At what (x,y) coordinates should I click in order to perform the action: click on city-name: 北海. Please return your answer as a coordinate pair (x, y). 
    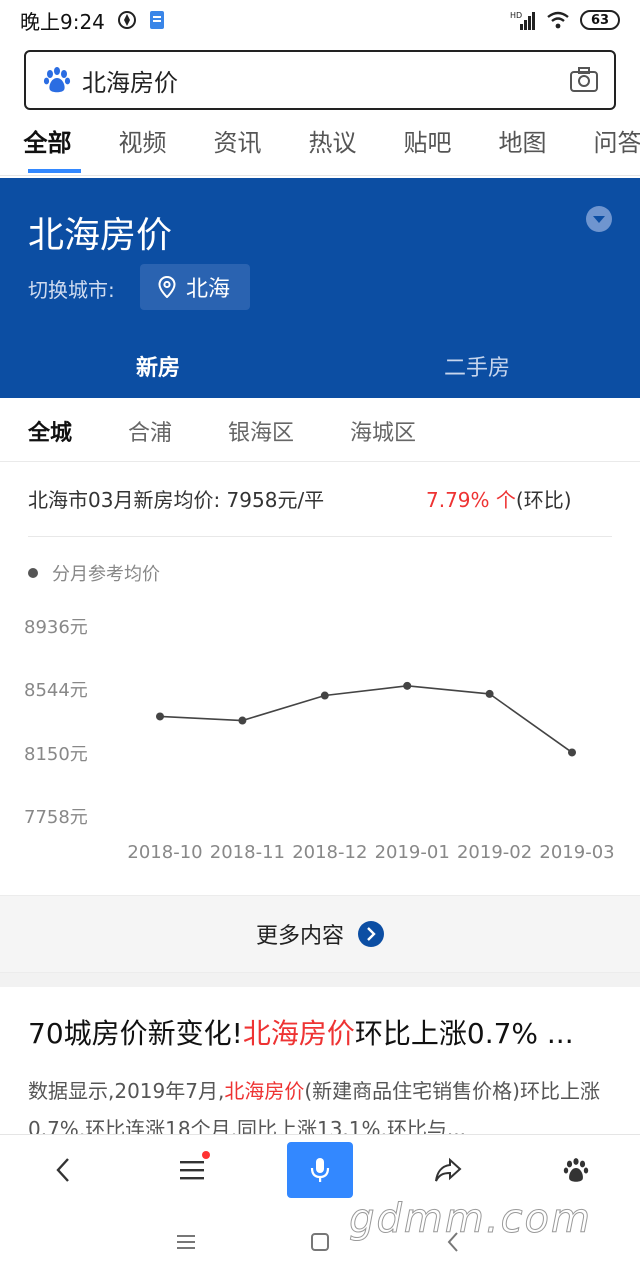
    Looking at the image, I should click on (208, 289).